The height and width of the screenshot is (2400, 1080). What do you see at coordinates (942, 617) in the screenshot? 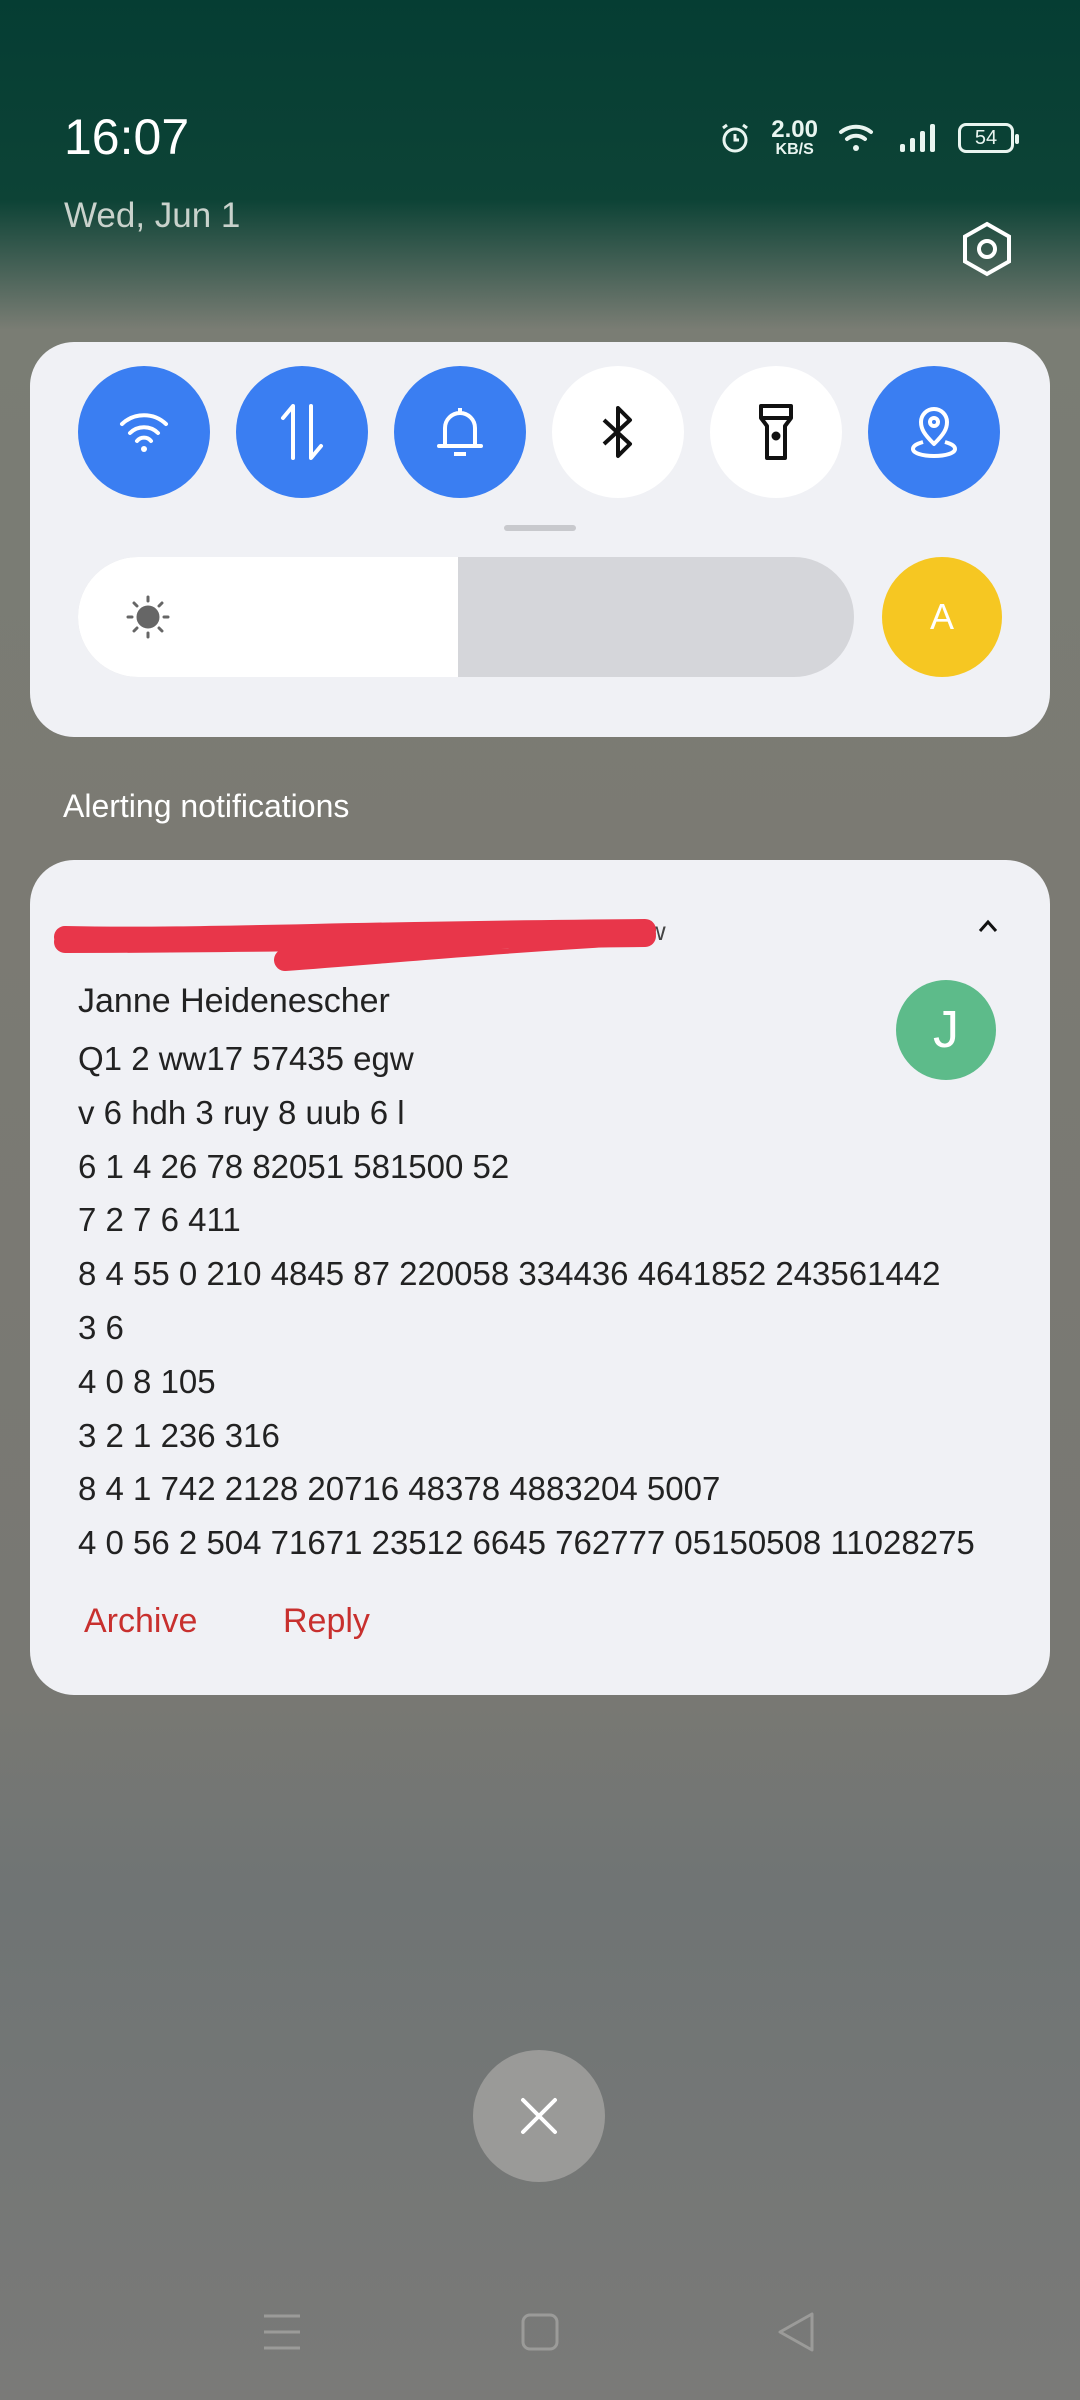
I see `auto-brightness-button: A` at bounding box center [942, 617].